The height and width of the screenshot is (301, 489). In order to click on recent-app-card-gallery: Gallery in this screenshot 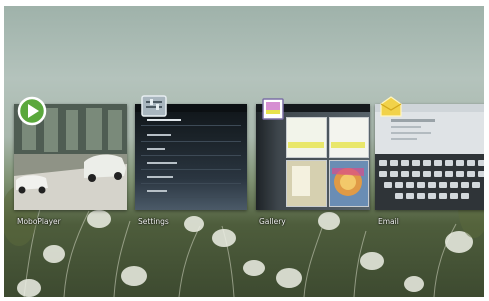, I will do `click(313, 162)`.